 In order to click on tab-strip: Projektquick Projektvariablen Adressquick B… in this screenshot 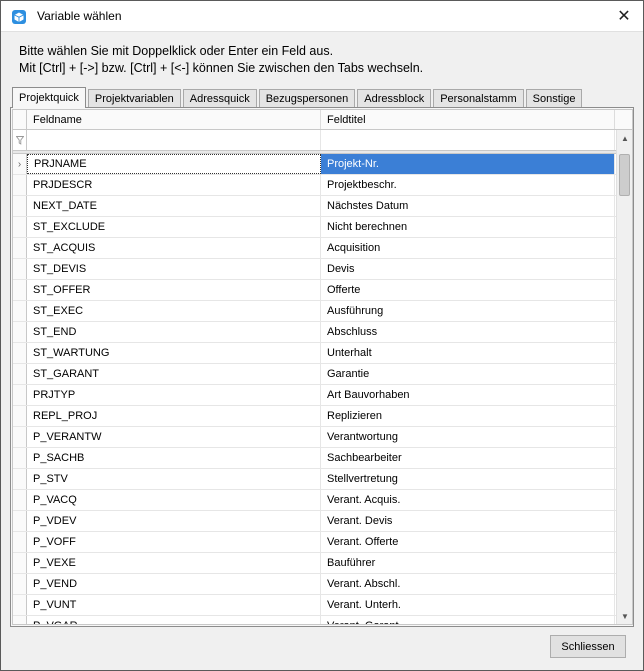, I will do `click(298, 97)`.